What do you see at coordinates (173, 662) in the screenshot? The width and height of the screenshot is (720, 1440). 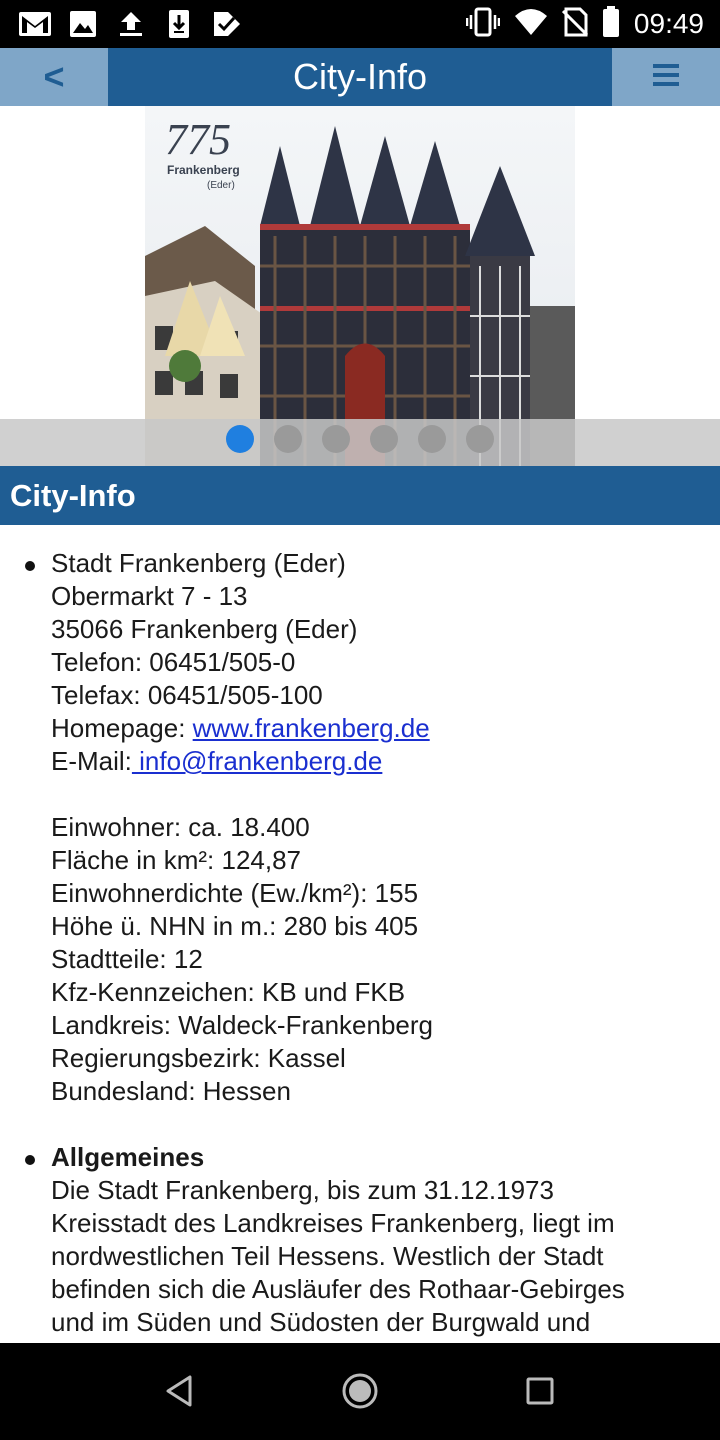 I see `contact-line: Telefon: 06451/505-0` at bounding box center [173, 662].